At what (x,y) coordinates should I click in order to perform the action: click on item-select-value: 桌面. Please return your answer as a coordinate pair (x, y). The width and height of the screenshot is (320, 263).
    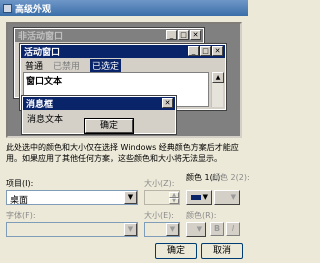
    Looking at the image, I should click on (19, 201).